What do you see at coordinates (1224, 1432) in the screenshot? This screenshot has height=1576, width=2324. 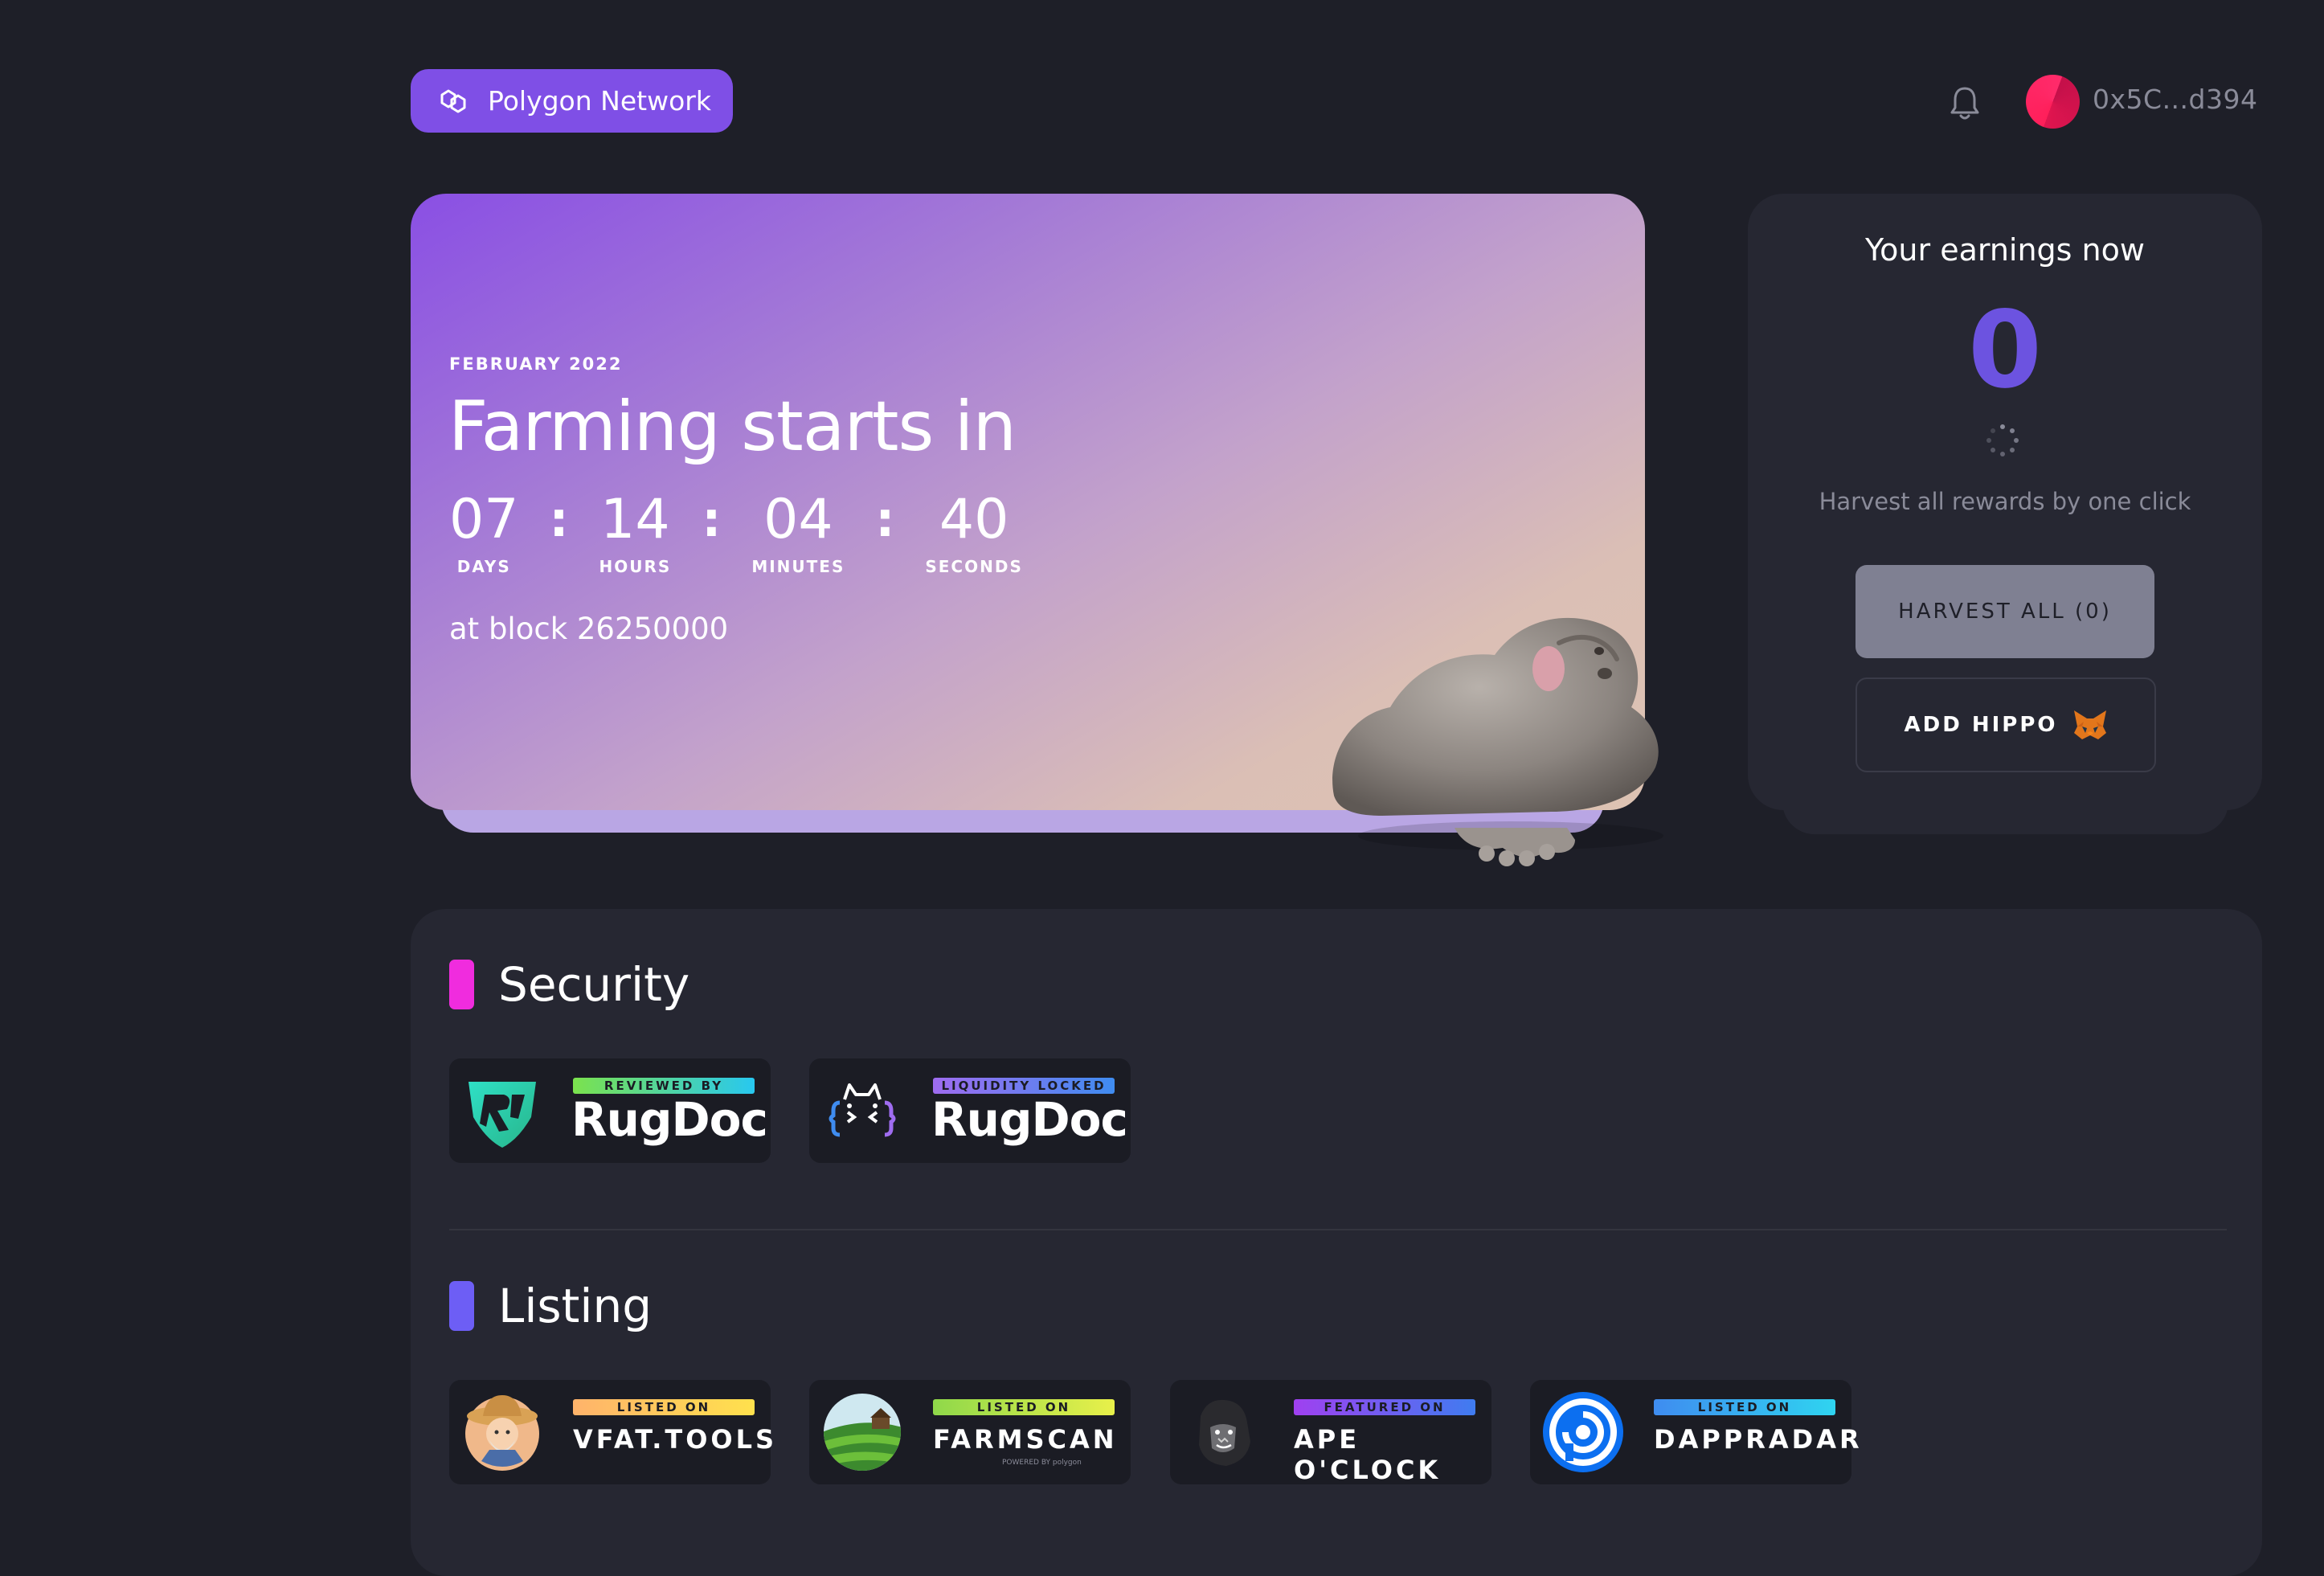 I see `ape-gorilla-icon` at bounding box center [1224, 1432].